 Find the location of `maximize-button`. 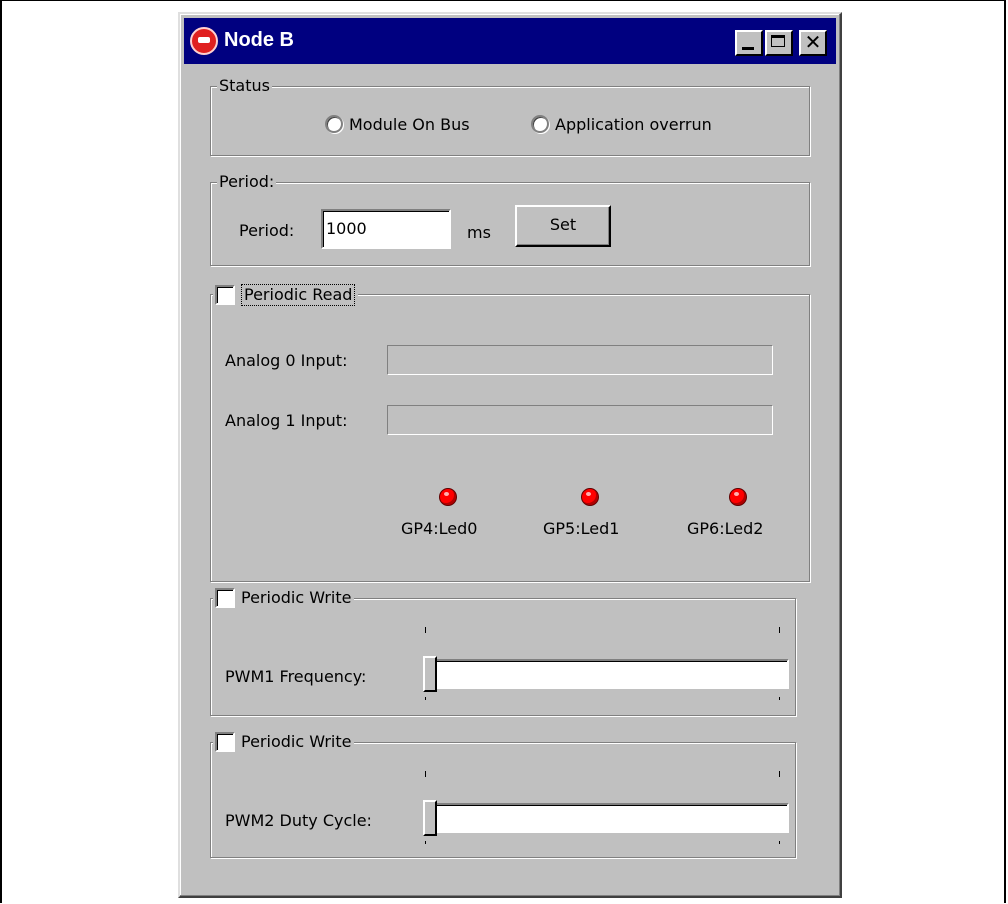

maximize-button is located at coordinates (779, 43).